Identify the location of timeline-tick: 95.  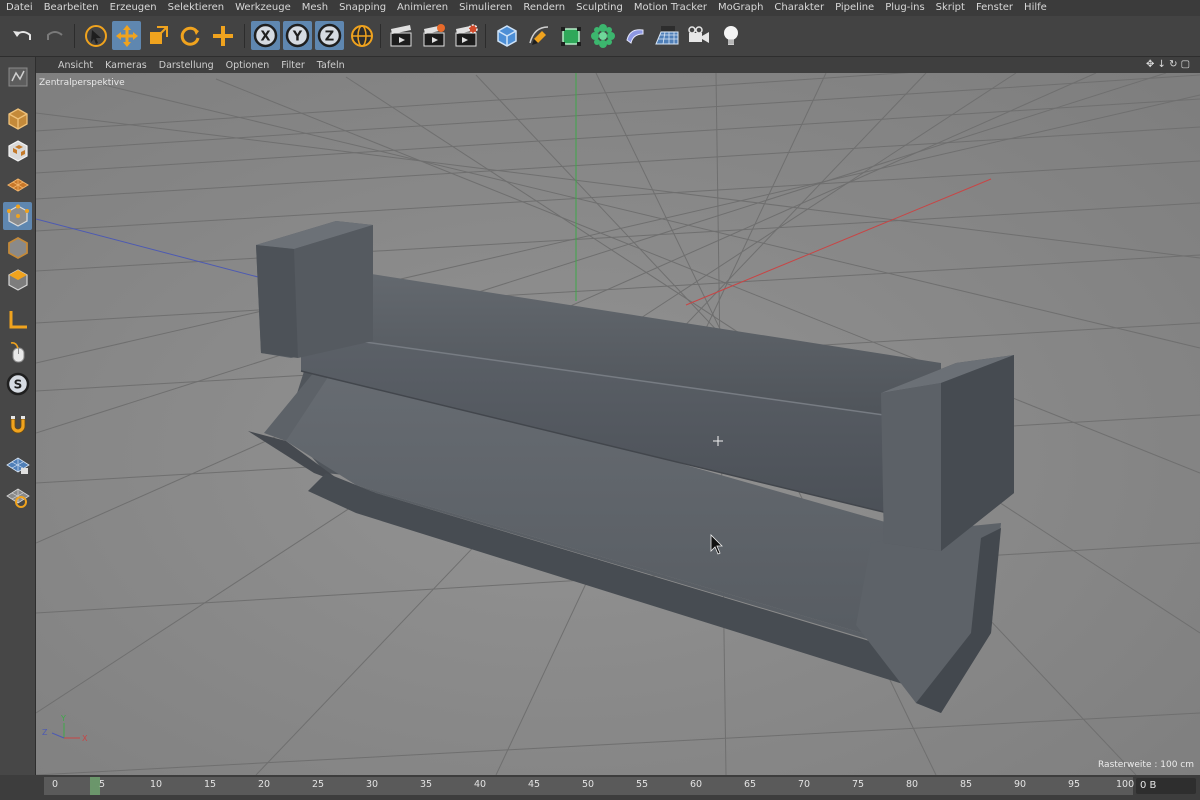
(1074, 784).